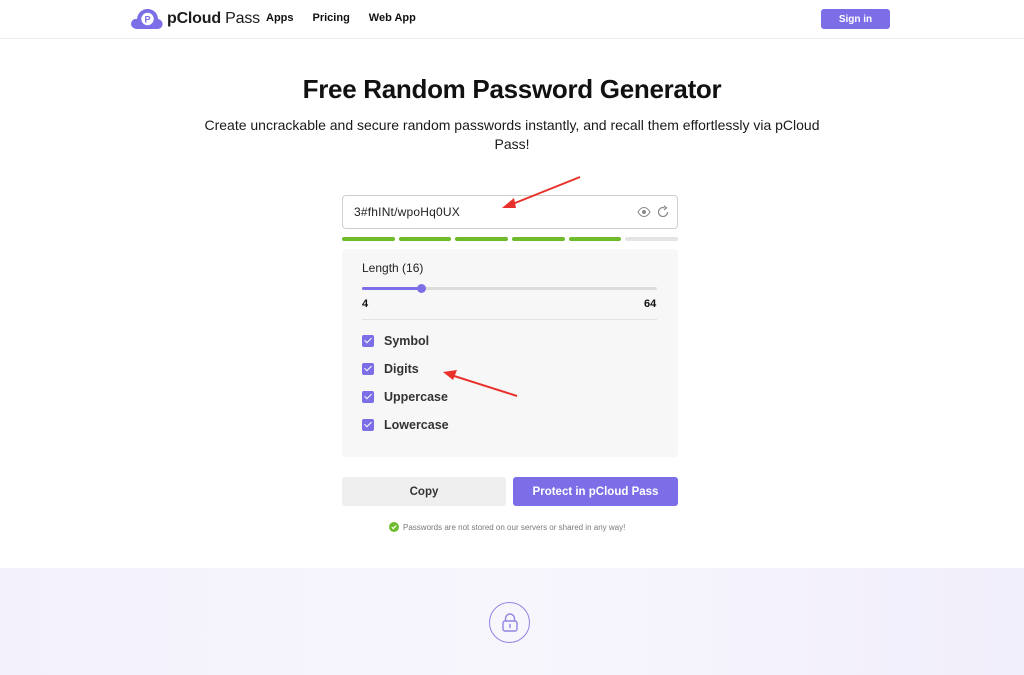 The height and width of the screenshot is (675, 1024). Describe the element at coordinates (424, 491) in the screenshot. I see `copy-button: Copy` at that location.